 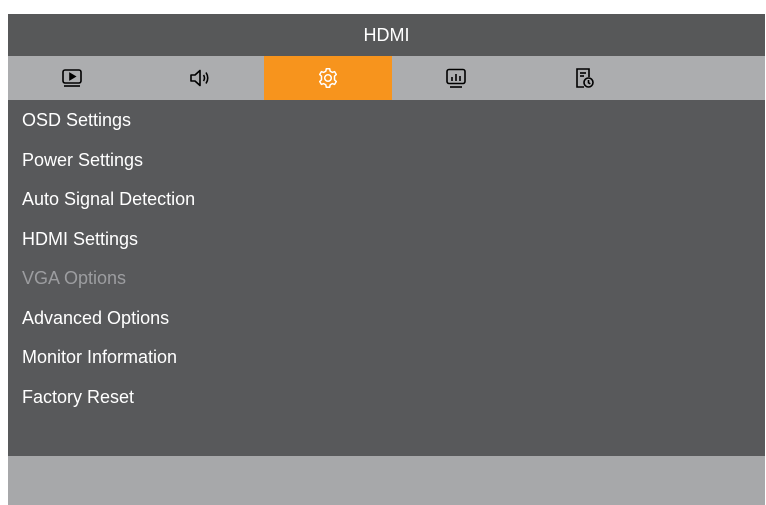 I want to click on menu-item-monitor-information: Monitor Information, so click(x=99, y=357).